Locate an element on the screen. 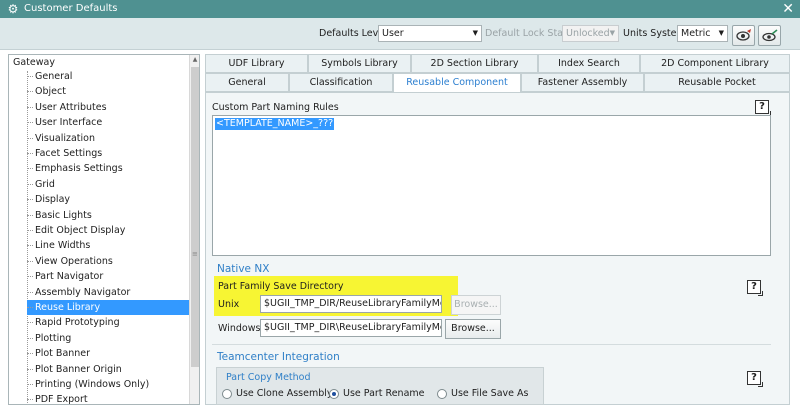 This screenshot has height=405, width=800. tab-reusable-pocket: Reusable Pocket is located at coordinates (717, 82).